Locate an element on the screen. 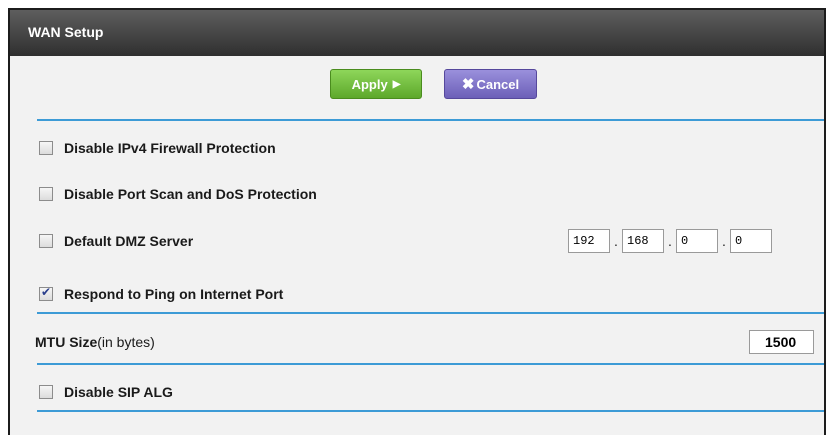 The image size is (836, 435). option-port-scan: Disable Port Scan and DoS Protection is located at coordinates (425, 194).